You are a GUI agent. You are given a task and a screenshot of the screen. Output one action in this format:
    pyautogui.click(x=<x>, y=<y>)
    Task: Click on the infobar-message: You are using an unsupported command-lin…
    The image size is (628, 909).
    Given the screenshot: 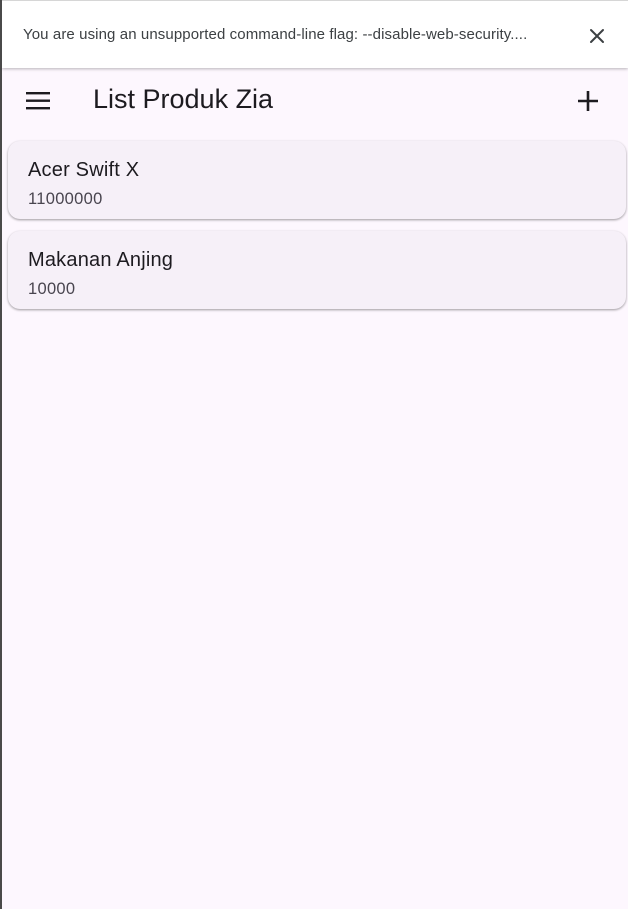 What is the action you would take?
    pyautogui.click(x=275, y=34)
    